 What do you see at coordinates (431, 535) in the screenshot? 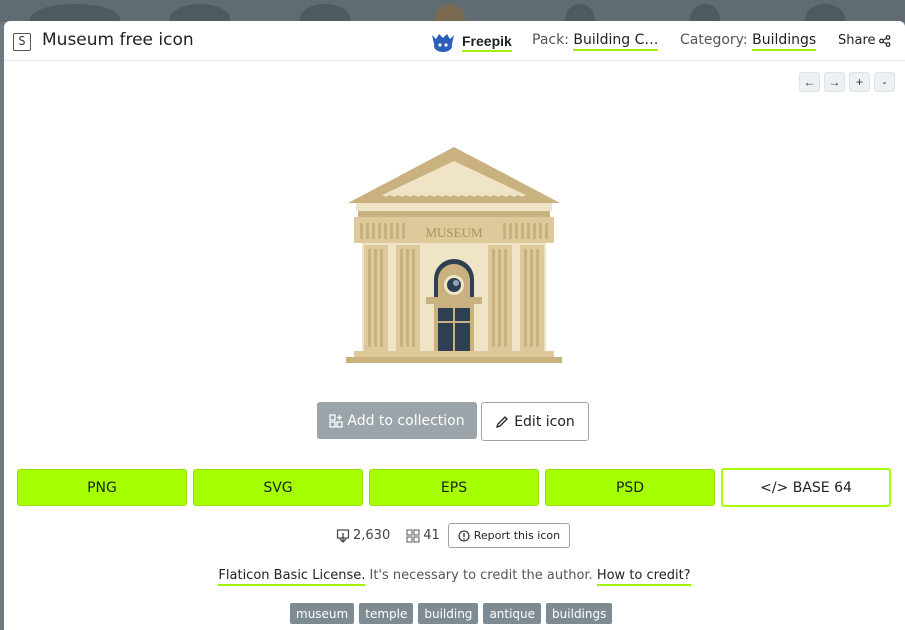
I see `collection-count-value: 41` at bounding box center [431, 535].